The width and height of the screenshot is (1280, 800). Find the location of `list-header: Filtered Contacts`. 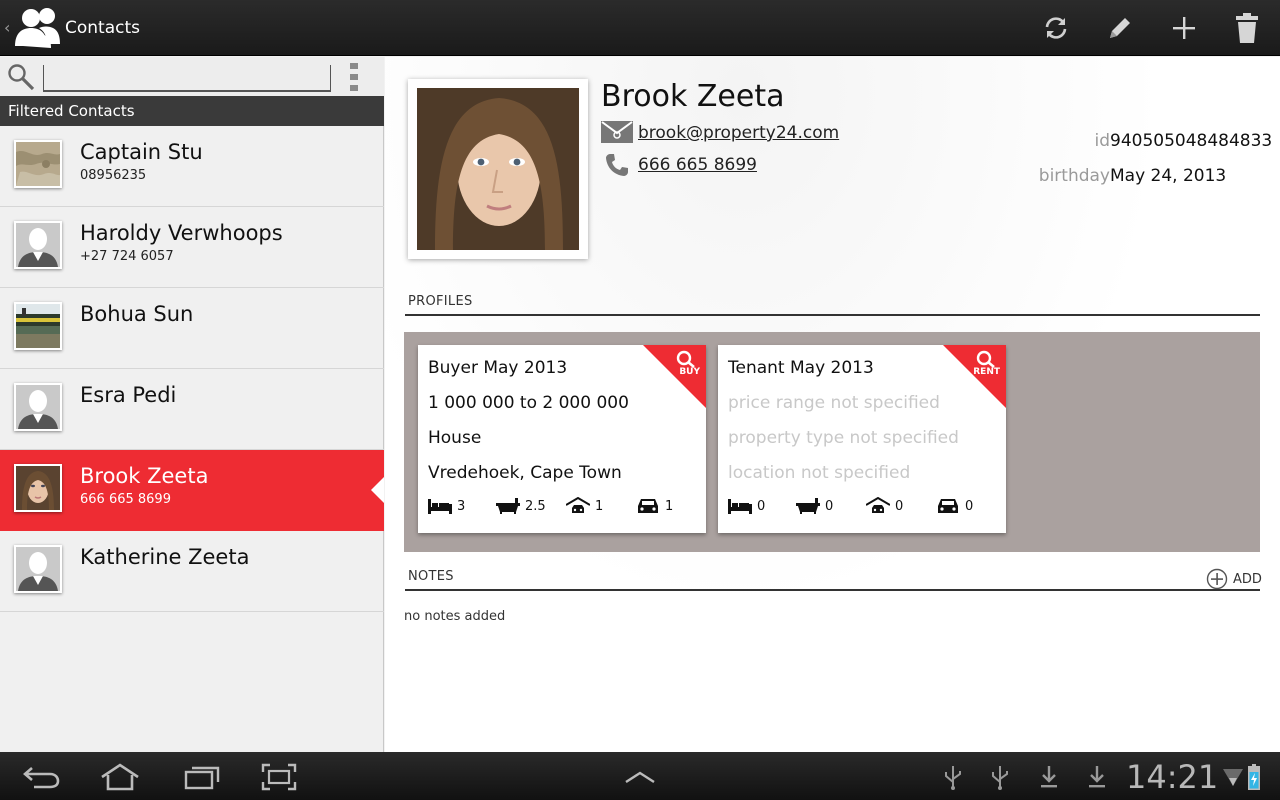

list-header: Filtered Contacts is located at coordinates (192, 111).